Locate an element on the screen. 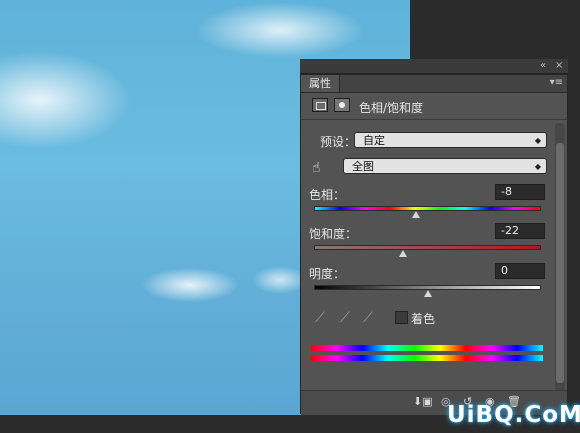 This screenshot has height=433, width=580. lightness-label: 明度： is located at coordinates (327, 274).